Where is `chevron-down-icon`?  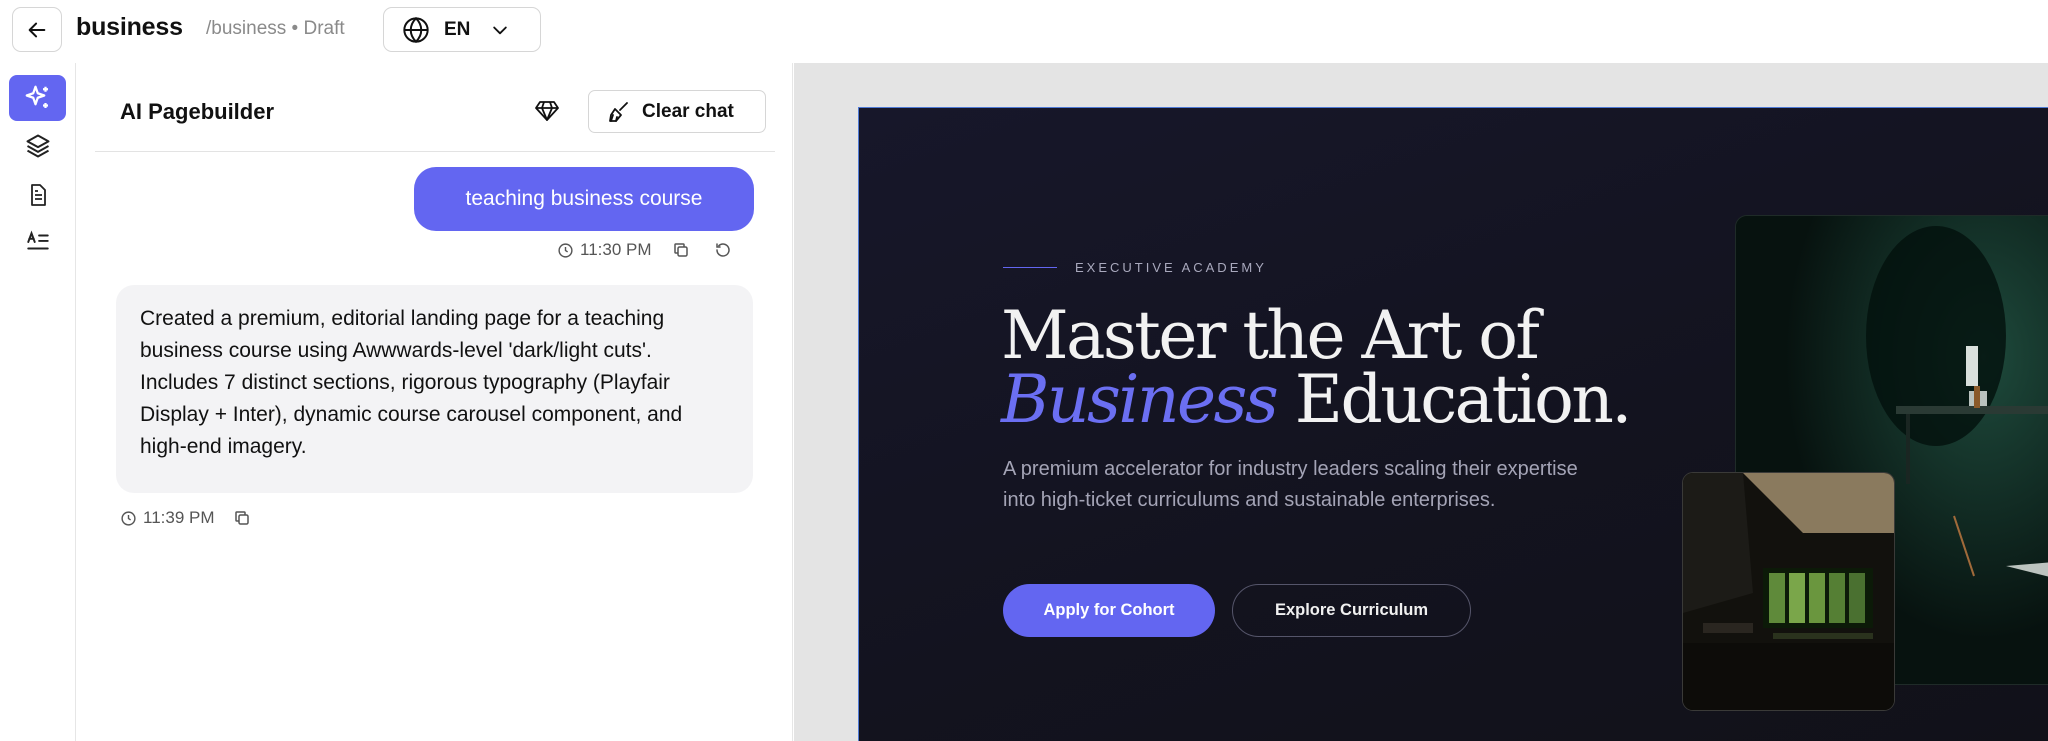
chevron-down-icon is located at coordinates (500, 30).